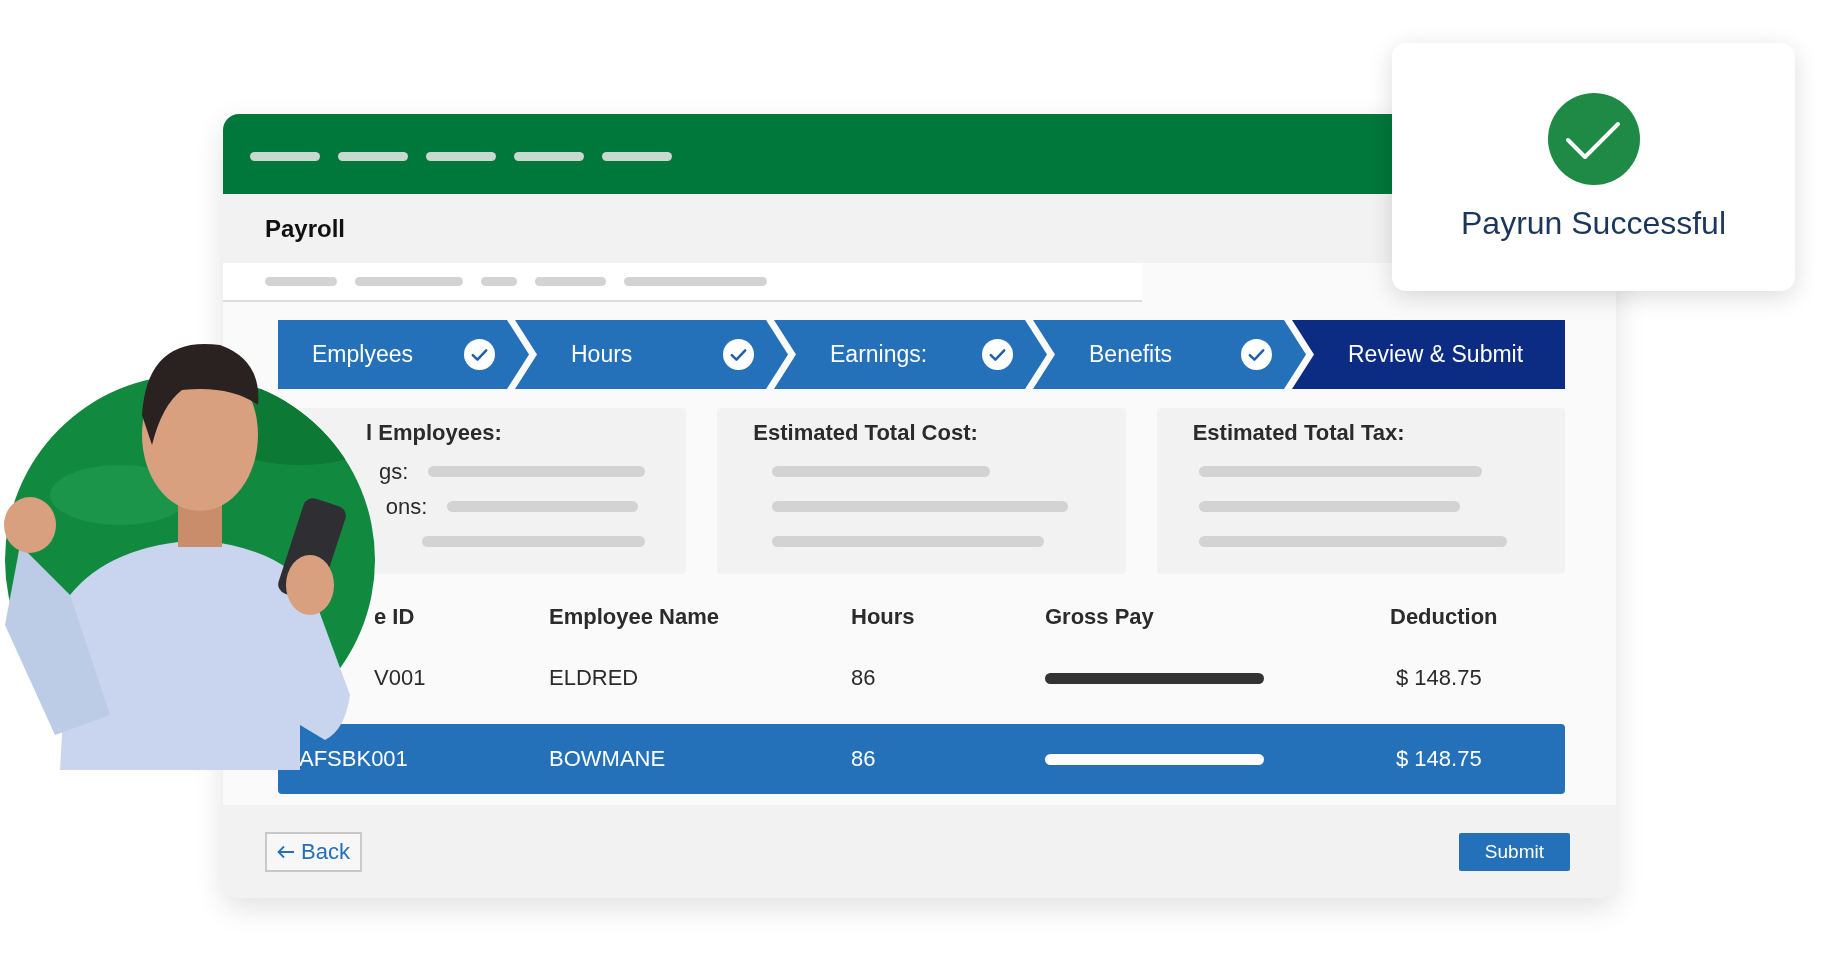 The height and width of the screenshot is (958, 1827). I want to click on table-row: AFSBK001 BOWMANE 86 $ 148.75, so click(921, 759).